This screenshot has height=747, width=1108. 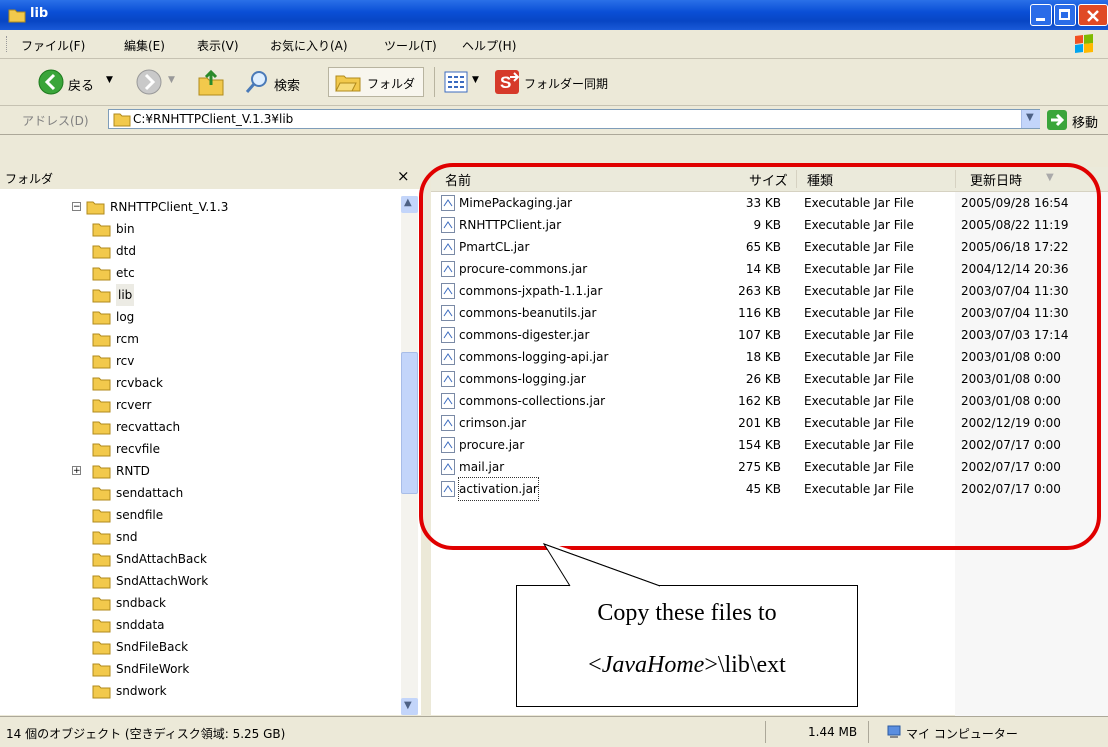 I want to click on tree-item-label: SndFileBack, so click(x=152, y=647).